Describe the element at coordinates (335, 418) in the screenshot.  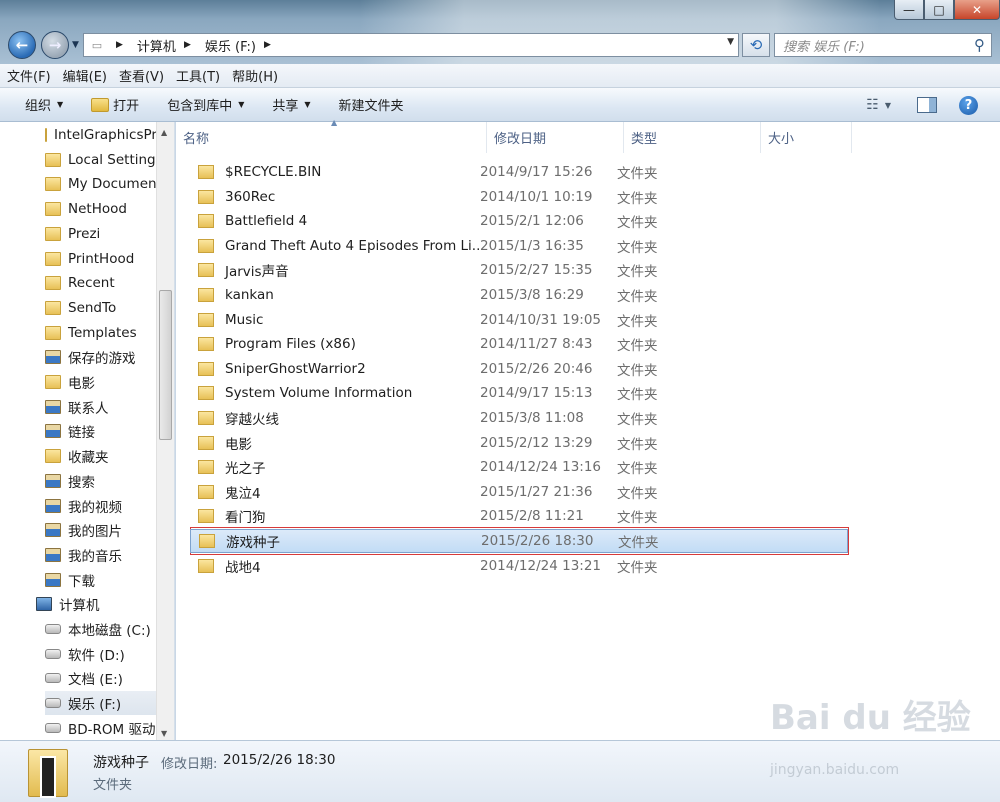
I see `file-name-cell: 穿越火线` at that location.